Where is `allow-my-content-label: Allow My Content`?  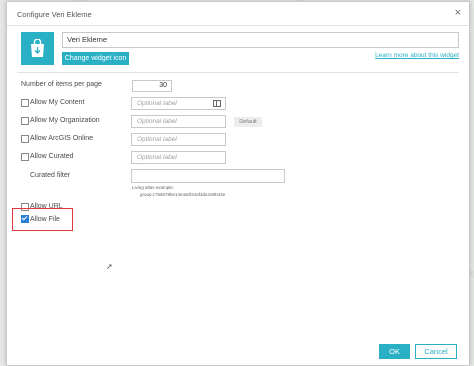
allow-my-content-label: Allow My Content is located at coordinates (57, 102).